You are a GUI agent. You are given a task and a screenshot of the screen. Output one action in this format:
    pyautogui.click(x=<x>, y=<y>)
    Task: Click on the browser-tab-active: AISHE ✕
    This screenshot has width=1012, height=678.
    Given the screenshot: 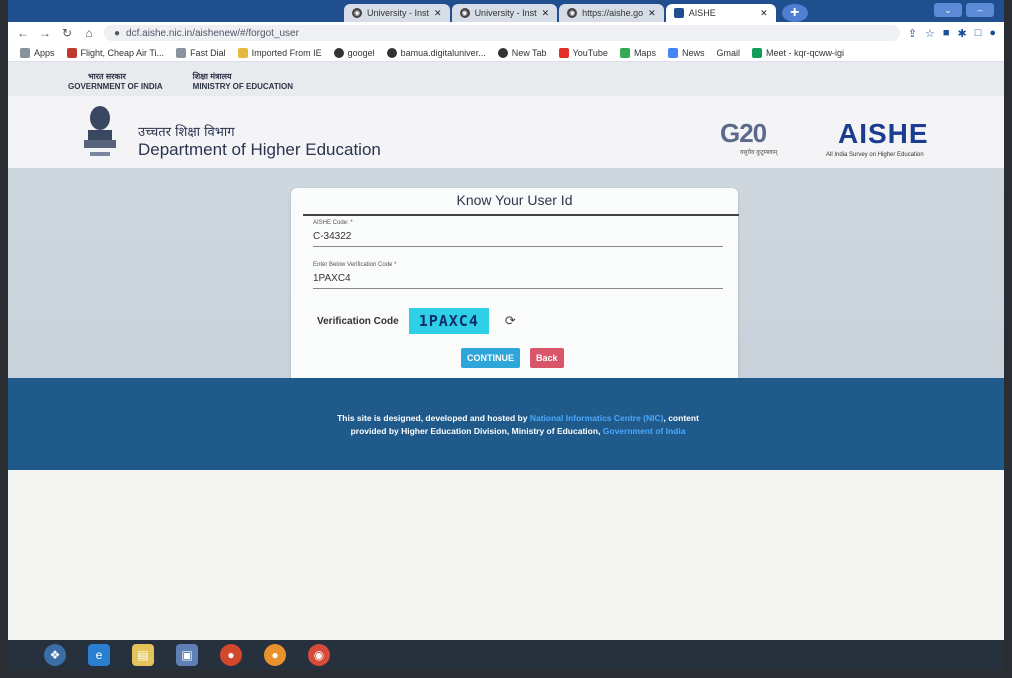 What is the action you would take?
    pyautogui.click(x=720, y=13)
    